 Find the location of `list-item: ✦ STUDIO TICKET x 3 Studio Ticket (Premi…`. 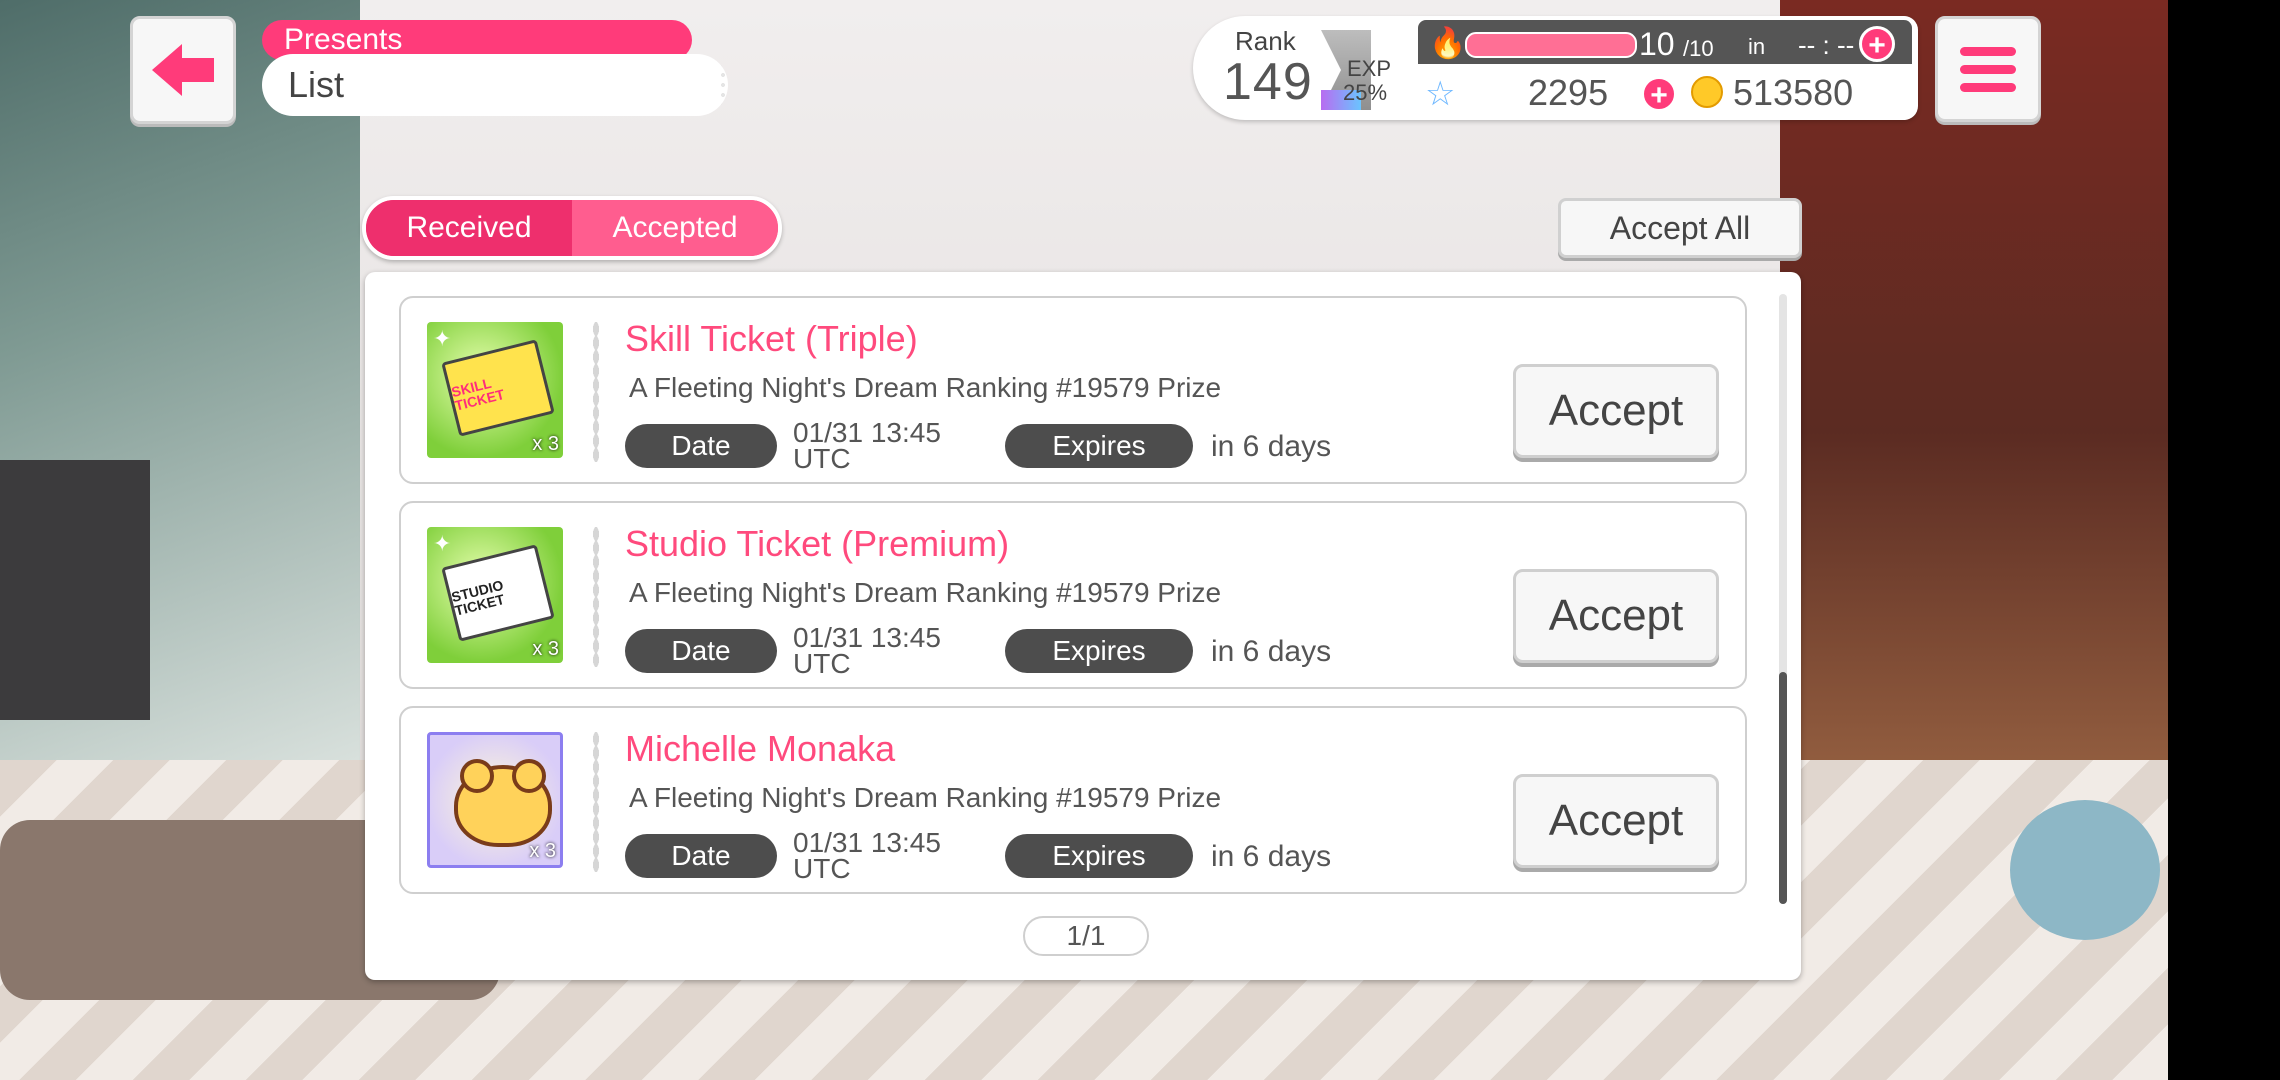

list-item: ✦ STUDIO TICKET x 3 Studio Ticket (Premi… is located at coordinates (1073, 595).